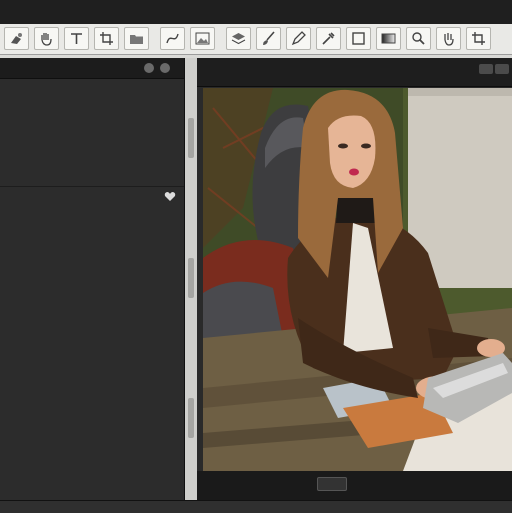  I want to click on zoom-tool-button, so click(418, 38).